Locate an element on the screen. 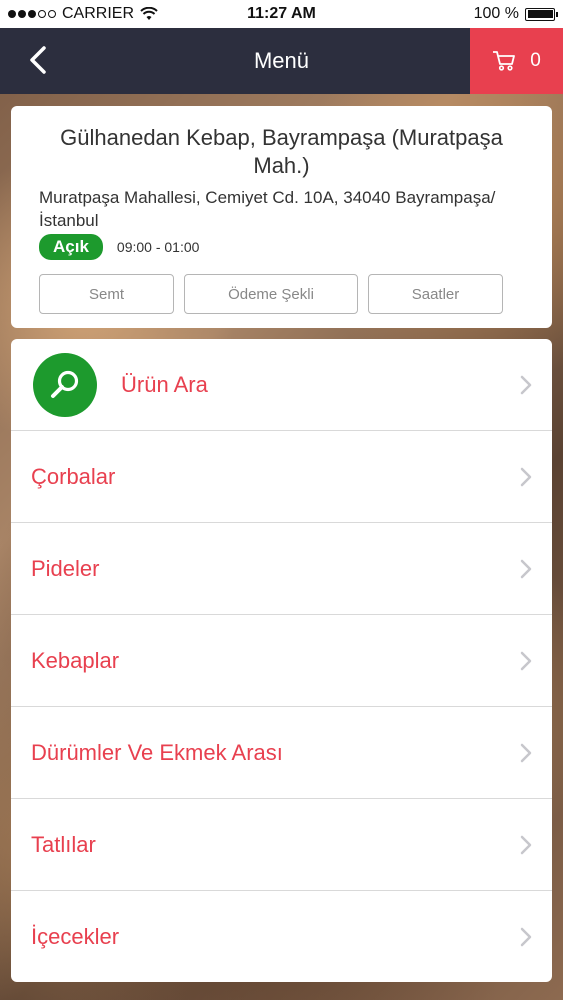 The width and height of the screenshot is (563, 1000). category-item-drinks: İçecekler is located at coordinates (281, 936).